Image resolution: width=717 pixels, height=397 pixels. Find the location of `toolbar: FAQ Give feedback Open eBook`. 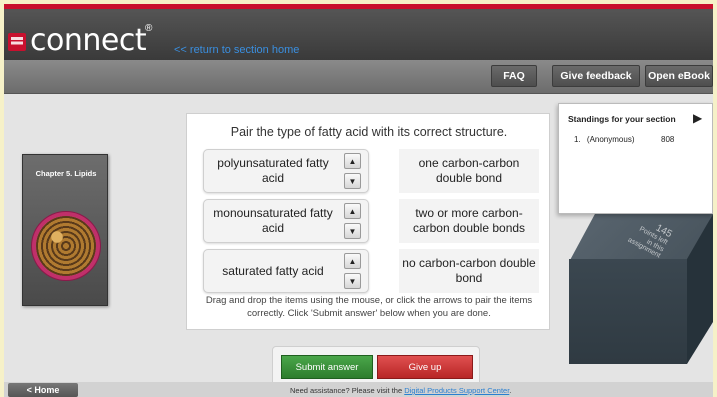

toolbar: FAQ Give feedback Open eBook is located at coordinates (358, 77).